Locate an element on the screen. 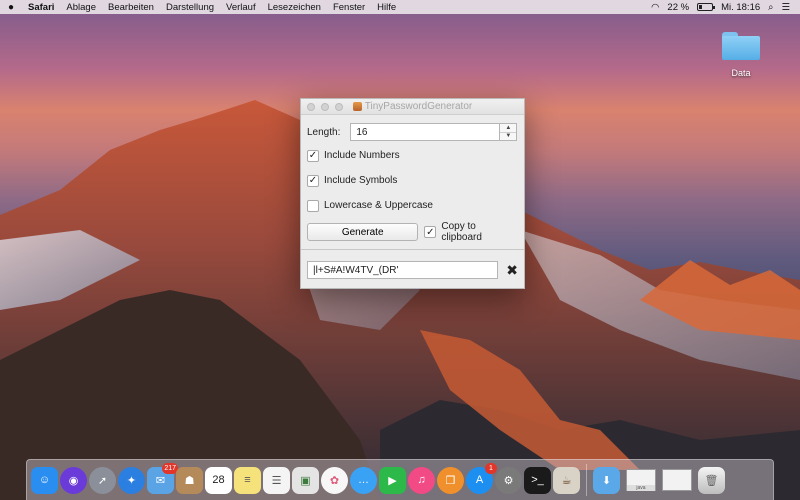  dock-icon-glyph: ✉ is located at coordinates (160, 480).